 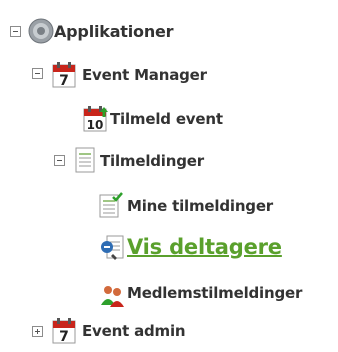 I want to click on members-icon, so click(x=113, y=297).